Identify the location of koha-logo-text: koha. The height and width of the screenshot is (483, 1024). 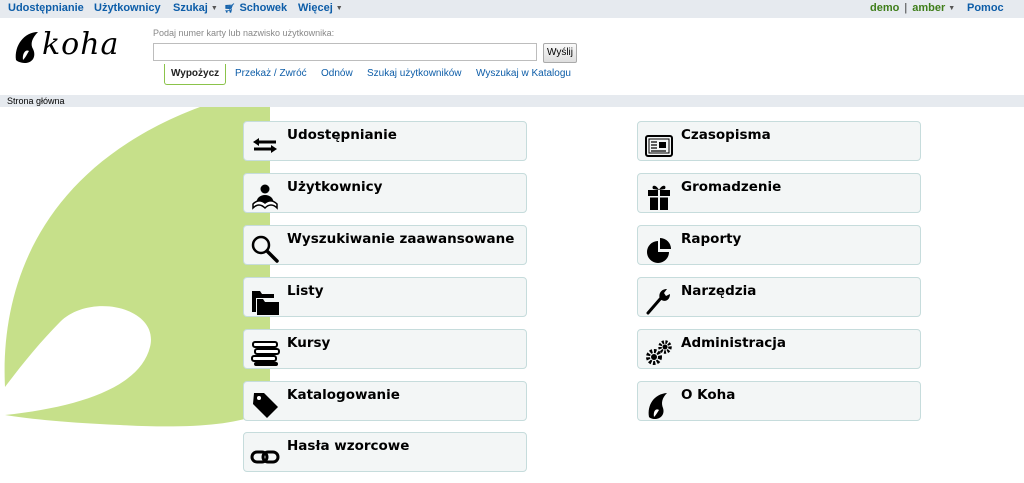
(81, 44).